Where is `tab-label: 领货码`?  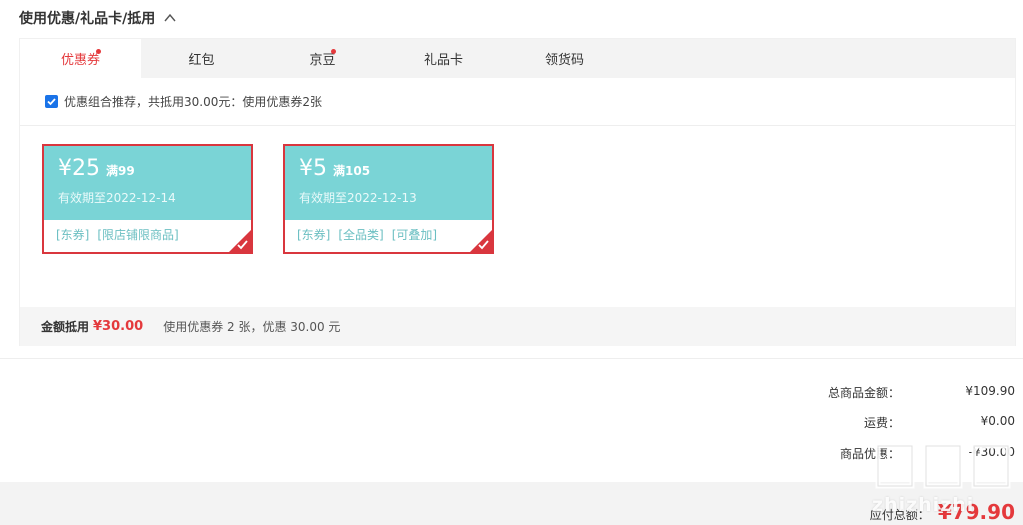
tab-label: 领货码 is located at coordinates (564, 60).